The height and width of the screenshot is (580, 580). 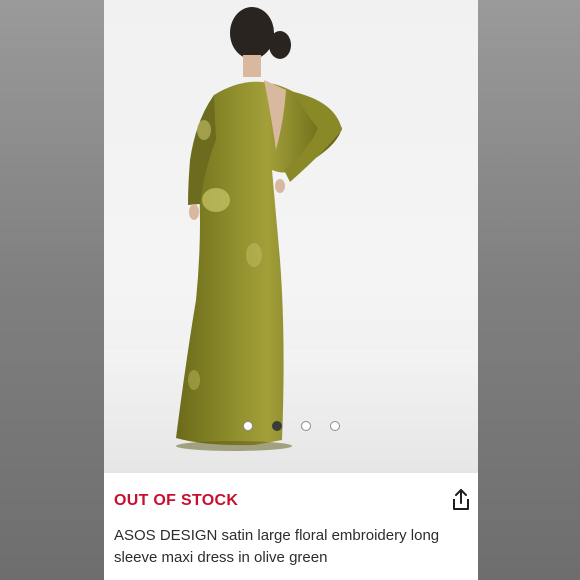 What do you see at coordinates (291, 427) in the screenshot?
I see `carousel-indicators` at bounding box center [291, 427].